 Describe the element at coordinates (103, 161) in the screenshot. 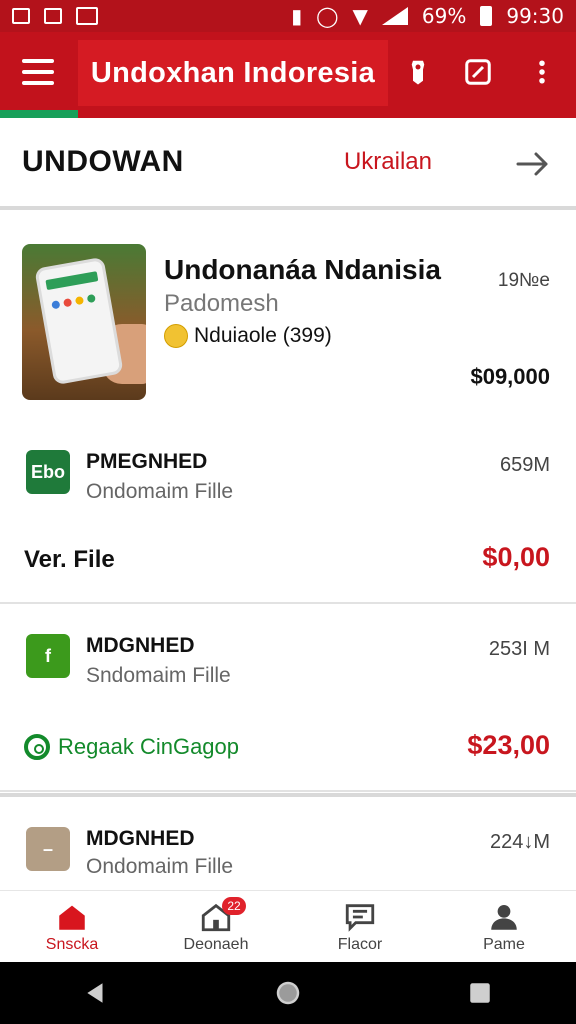

I see `section-title: UNDOWAN` at that location.